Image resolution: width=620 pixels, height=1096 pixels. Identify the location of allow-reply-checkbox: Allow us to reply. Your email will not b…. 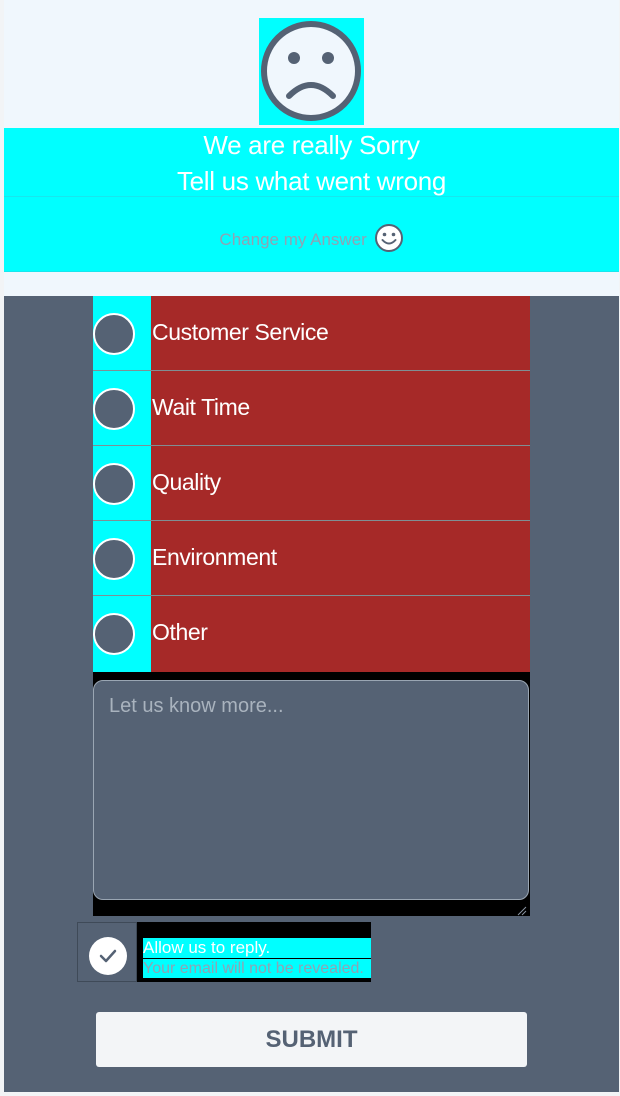
(224, 952).